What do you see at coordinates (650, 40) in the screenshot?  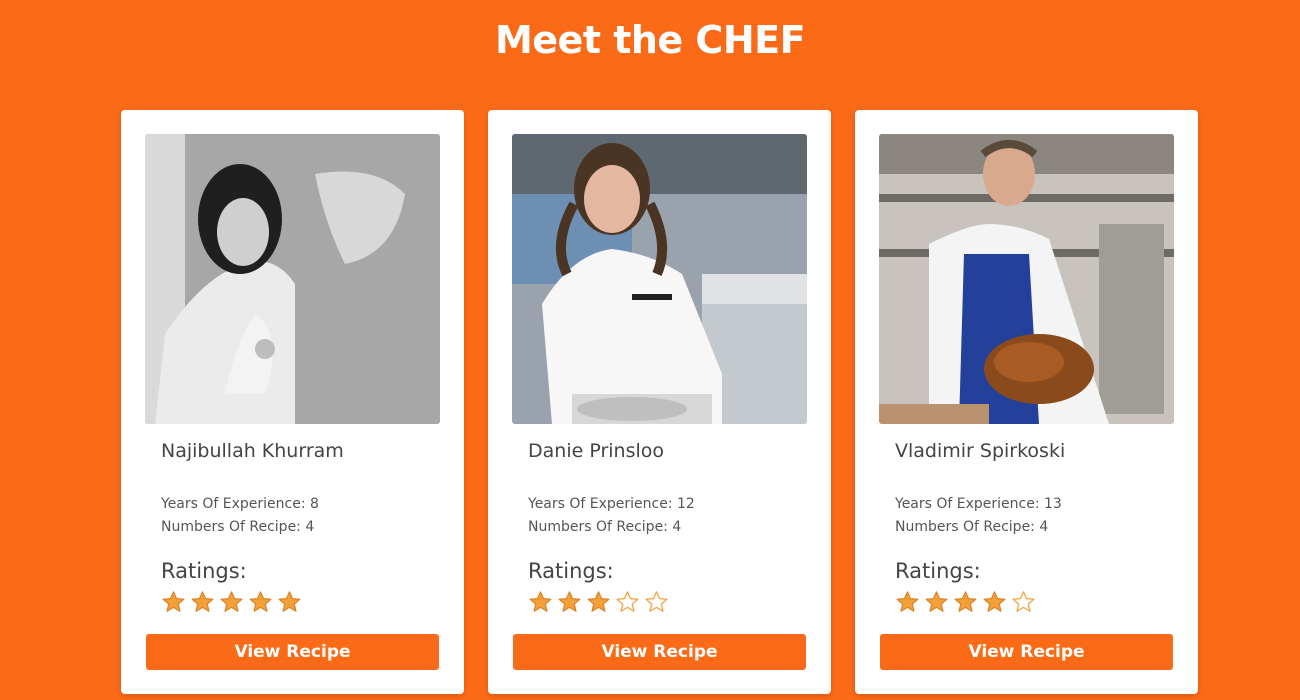 I see `page-title: Meet the CHEF` at bounding box center [650, 40].